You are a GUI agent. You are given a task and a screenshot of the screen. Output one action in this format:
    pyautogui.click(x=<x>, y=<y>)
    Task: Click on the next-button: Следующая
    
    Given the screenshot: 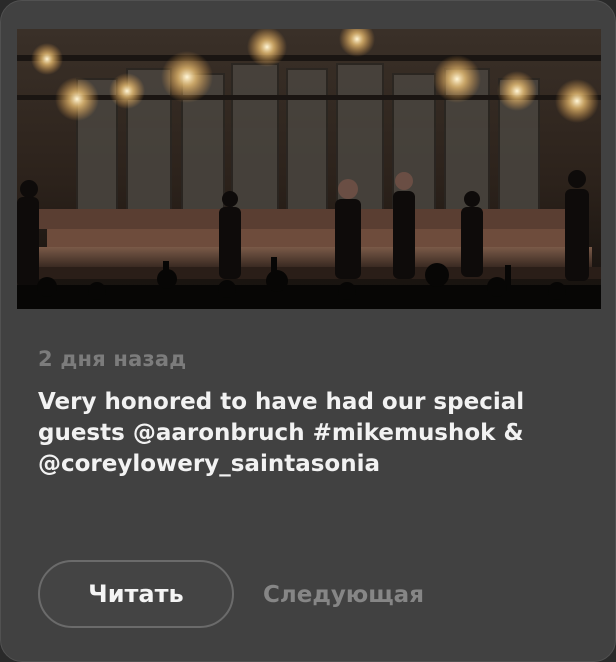 What is the action you would take?
    pyautogui.click(x=343, y=595)
    